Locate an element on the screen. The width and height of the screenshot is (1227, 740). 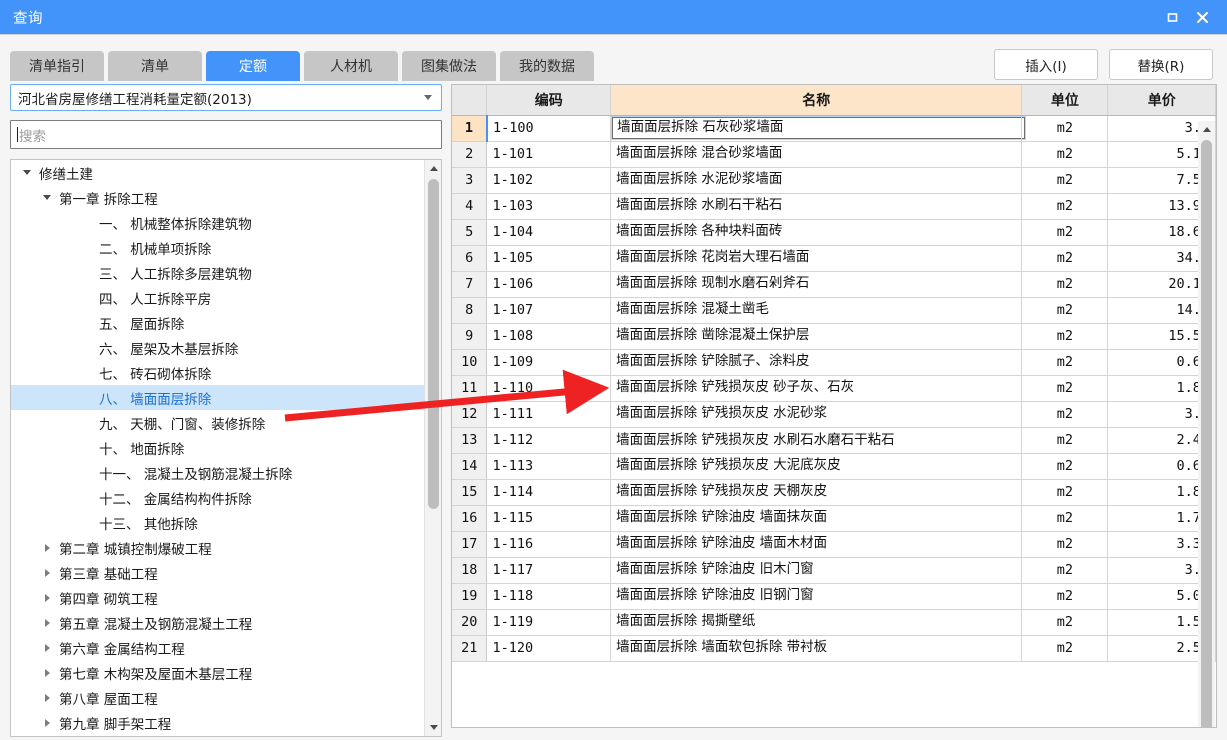
row-index-cell: 15 is located at coordinates (470, 492).